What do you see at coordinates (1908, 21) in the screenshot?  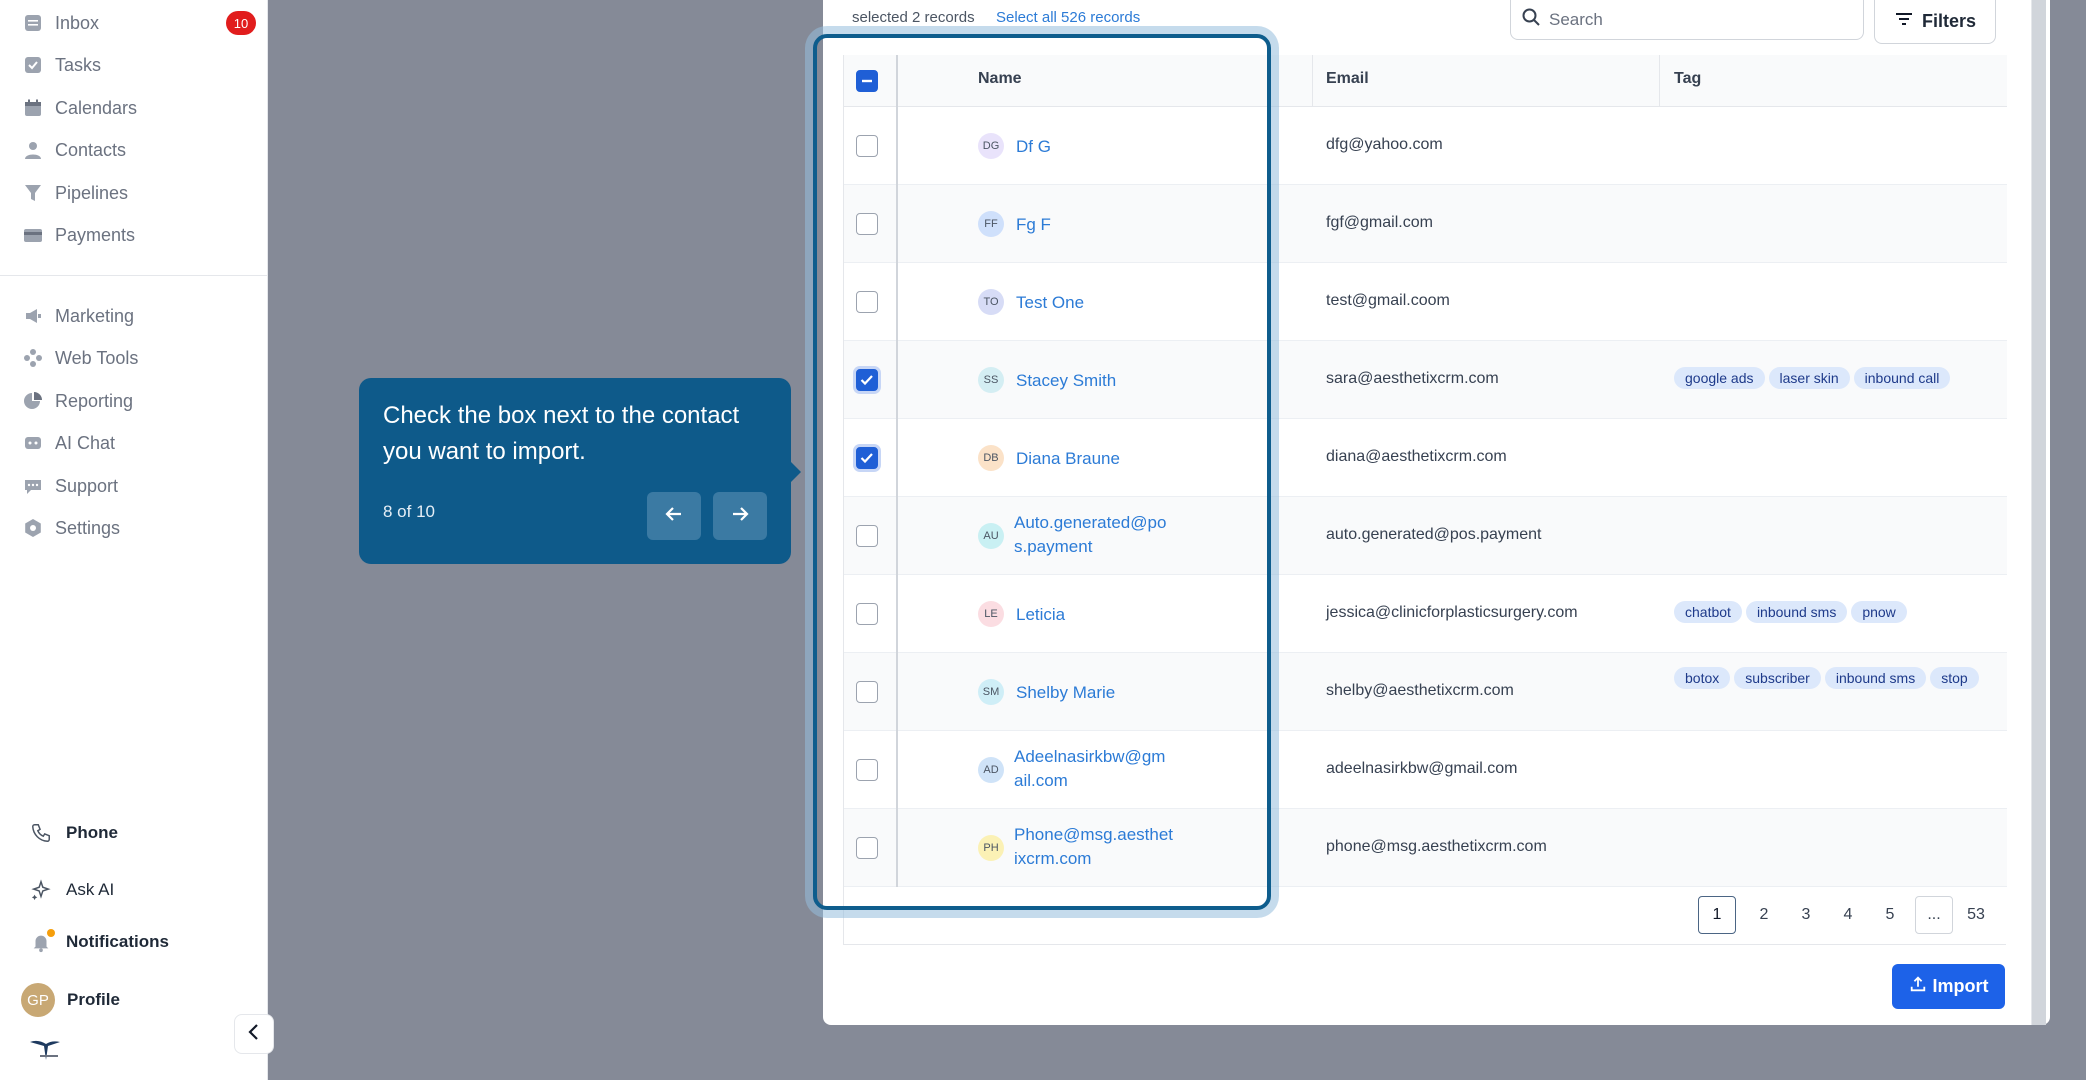 I see `filter-icon` at bounding box center [1908, 21].